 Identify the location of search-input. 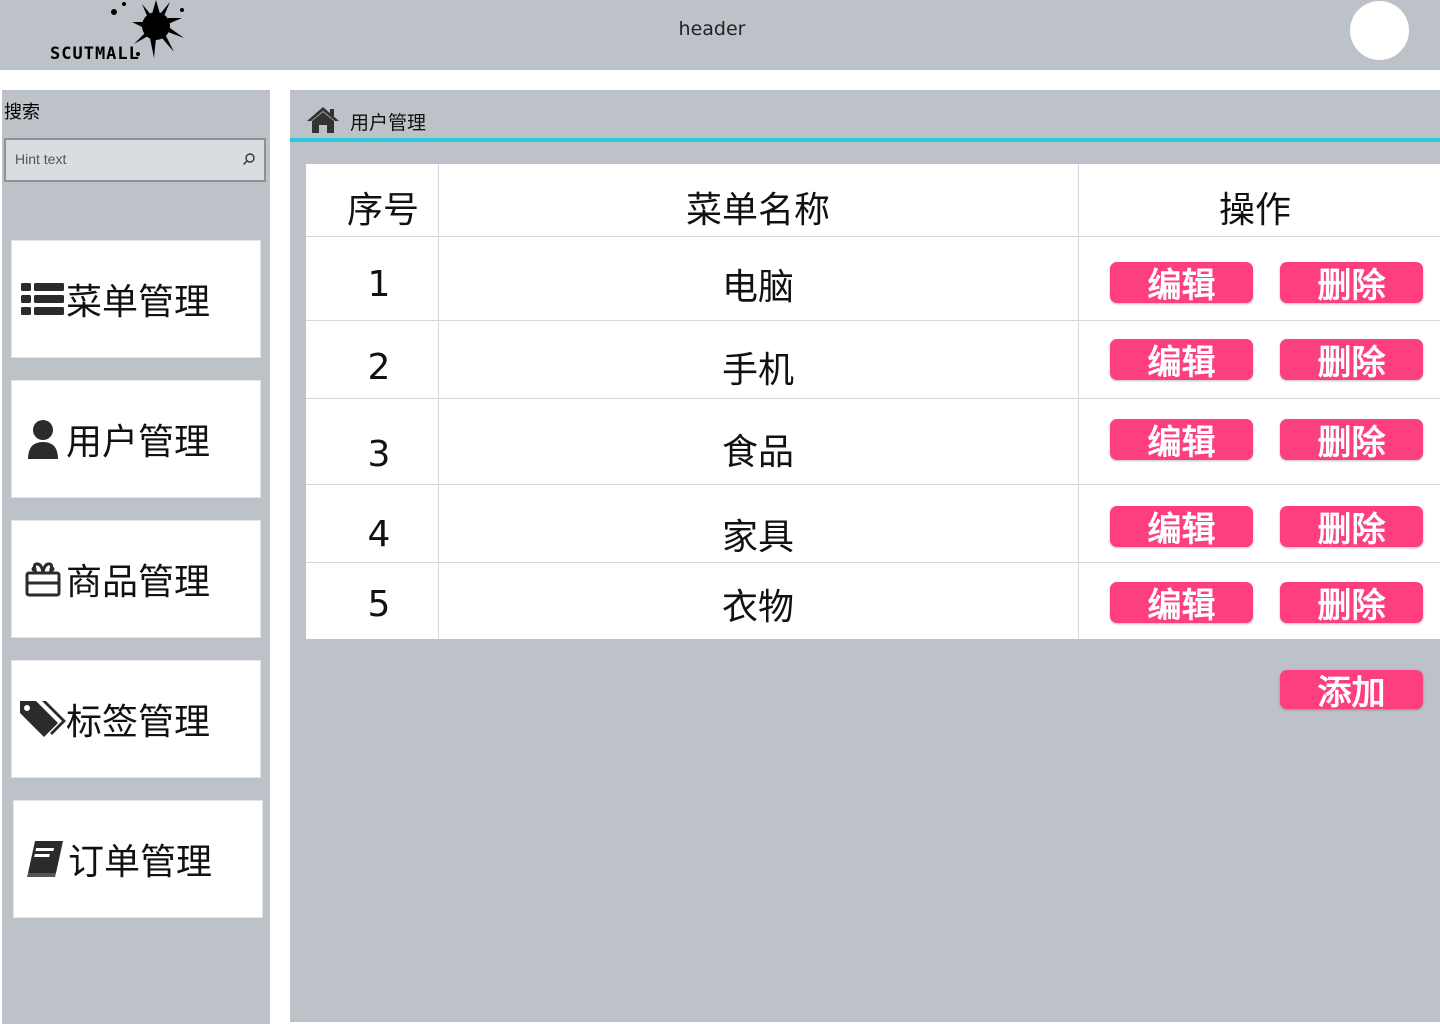
(125, 159).